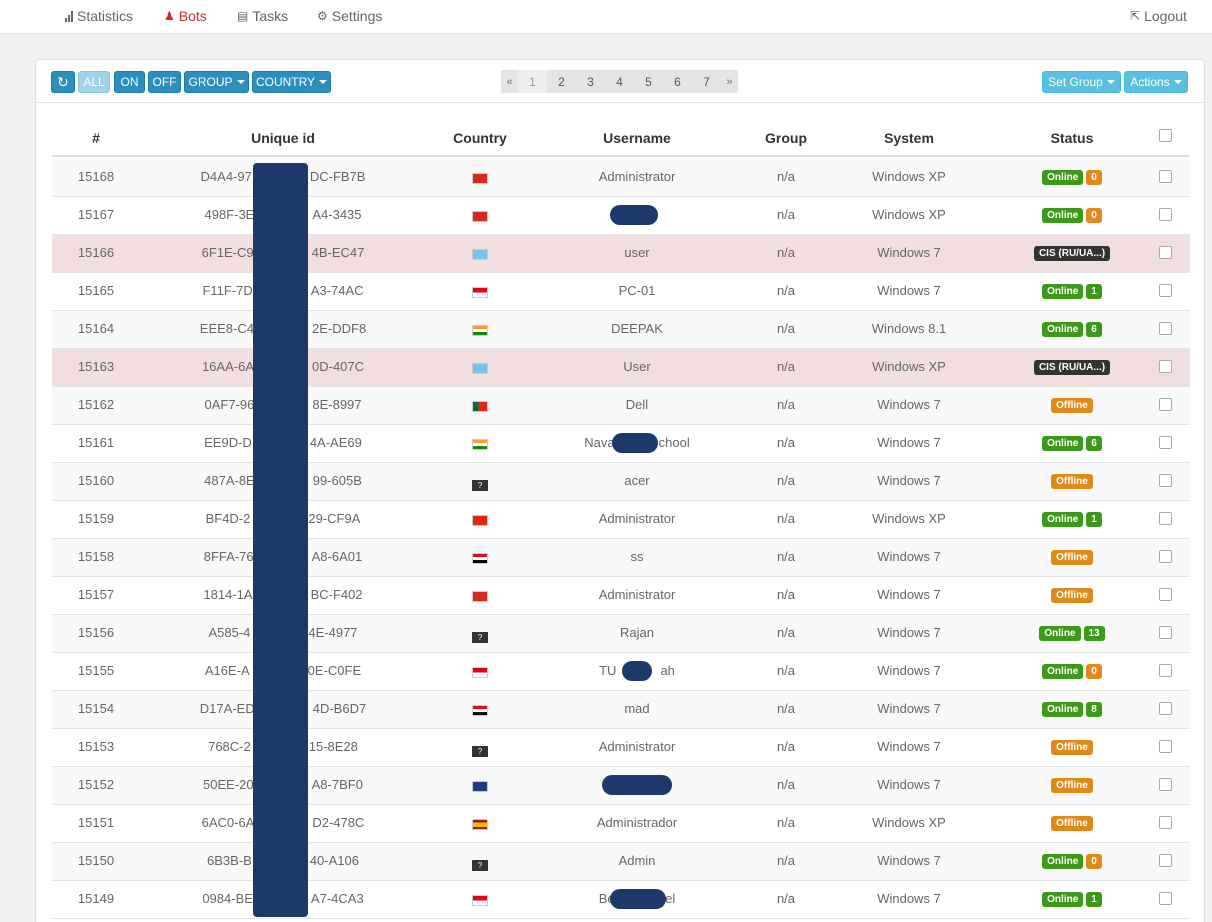  I want to click on header-group: Group, so click(786, 138).